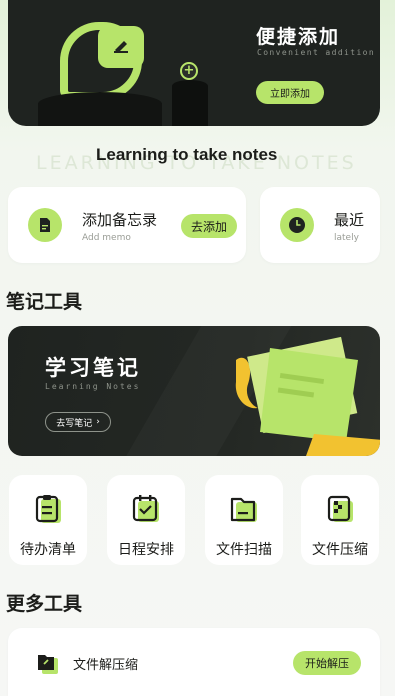  I want to click on file-scan-tool: 文件扫描, so click(244, 520).